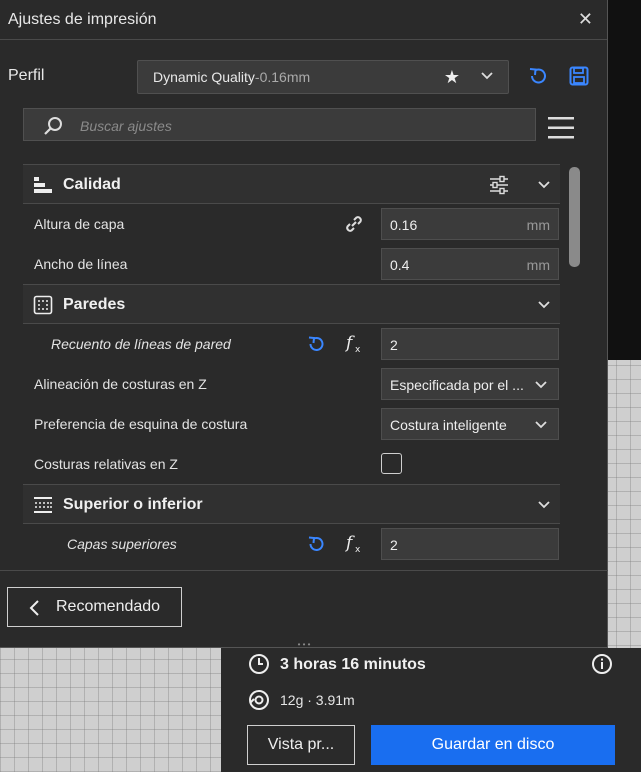 This screenshot has height=772, width=641. I want to click on panel-titlebar: Ajustes de impresión ✕, so click(303, 20).